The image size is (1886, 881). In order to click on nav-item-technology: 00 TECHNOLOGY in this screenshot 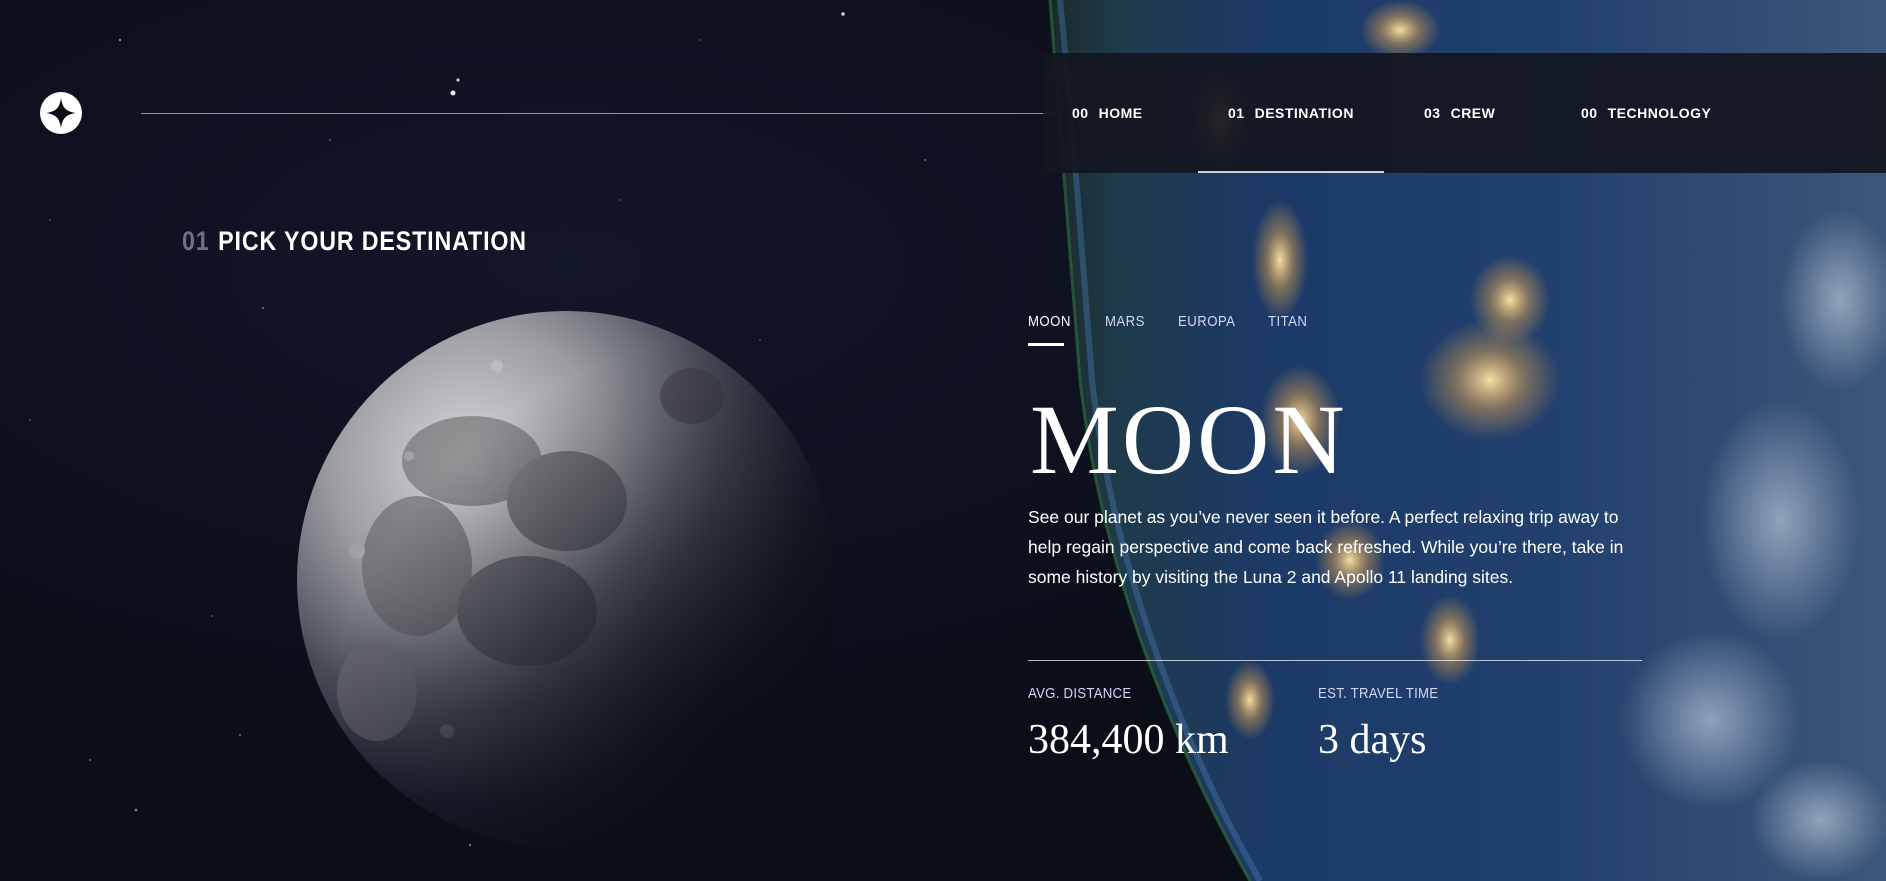, I will do `click(1646, 113)`.